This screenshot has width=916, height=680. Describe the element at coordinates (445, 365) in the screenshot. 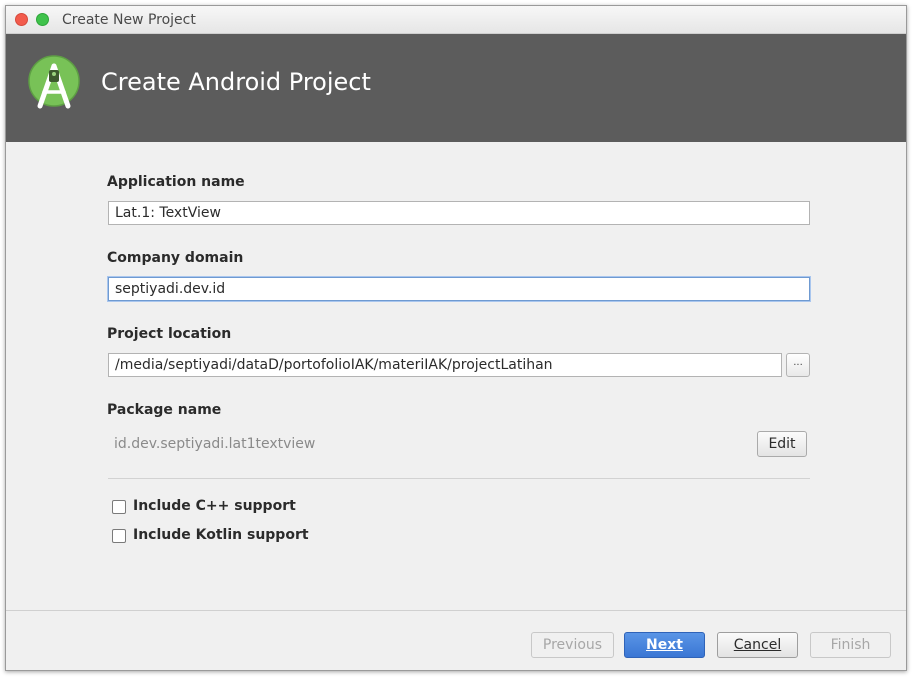

I see `project-location-input` at that location.